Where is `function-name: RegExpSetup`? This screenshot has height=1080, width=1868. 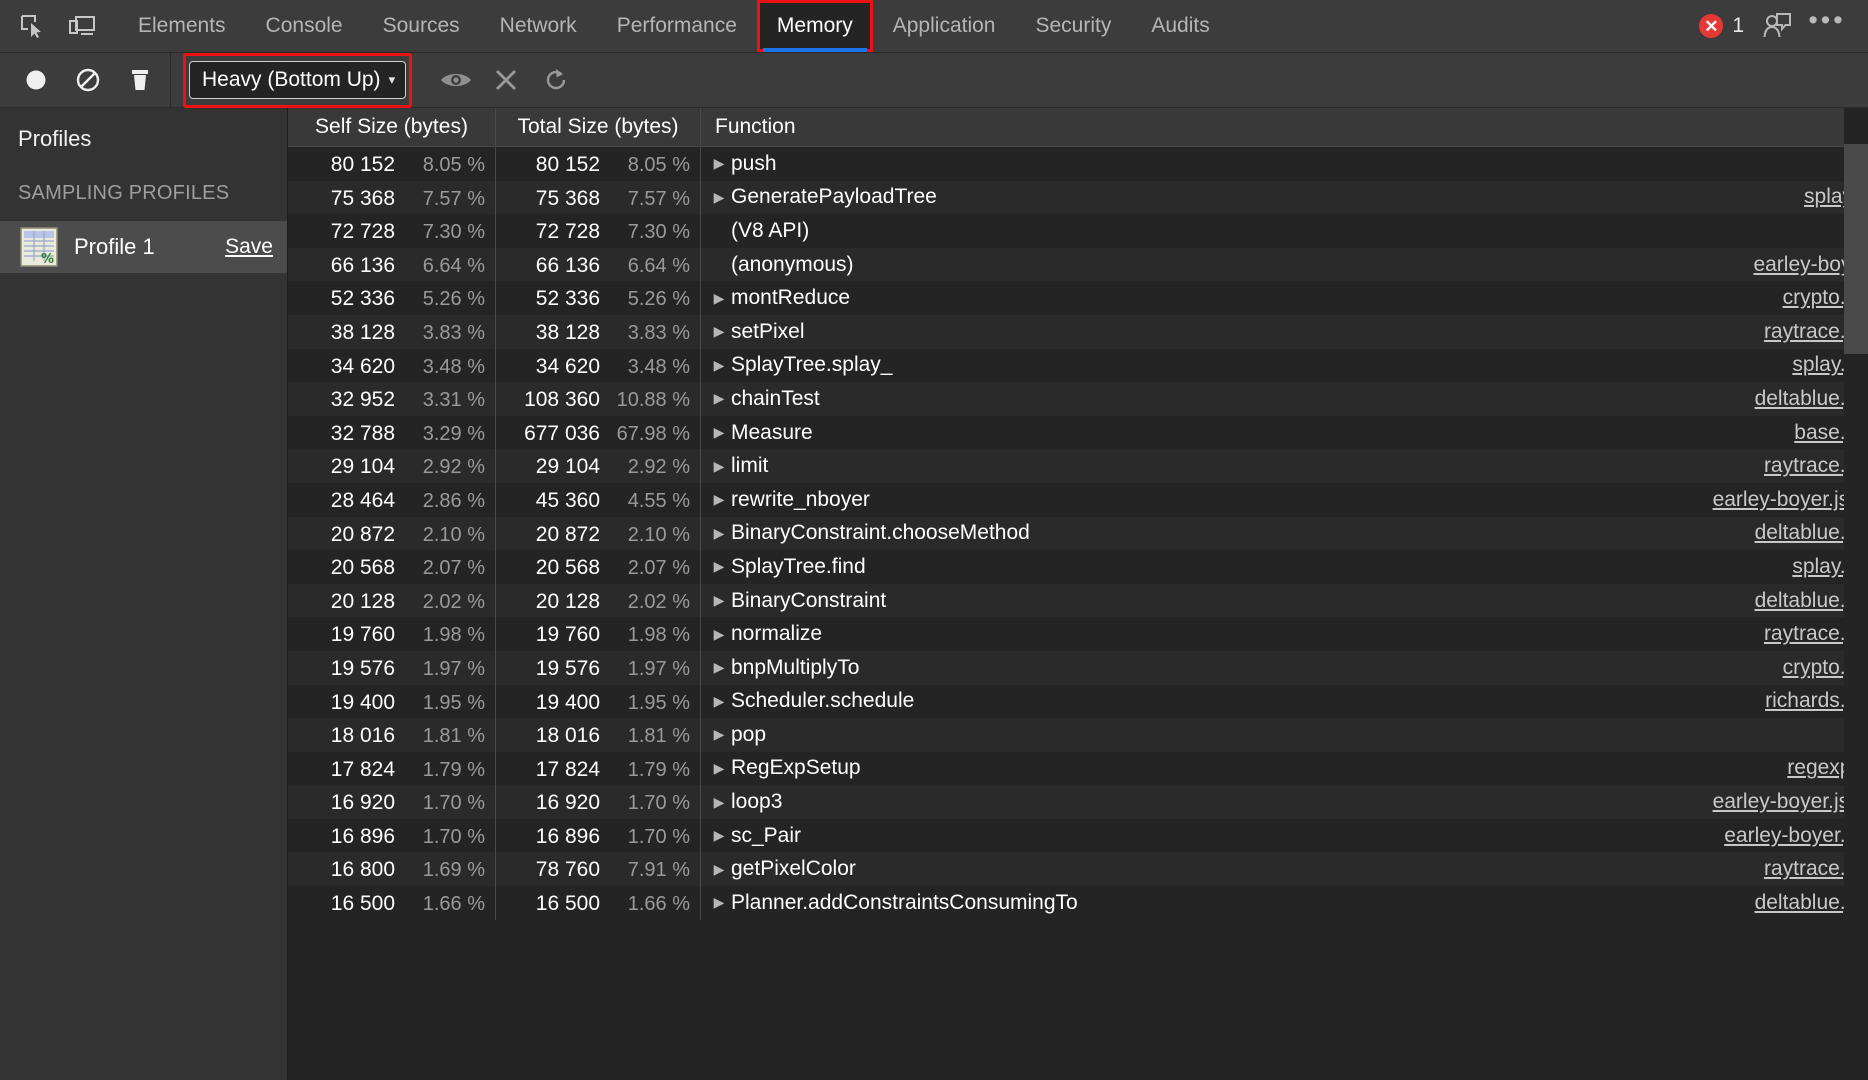
function-name: RegExpSetup is located at coordinates (796, 768).